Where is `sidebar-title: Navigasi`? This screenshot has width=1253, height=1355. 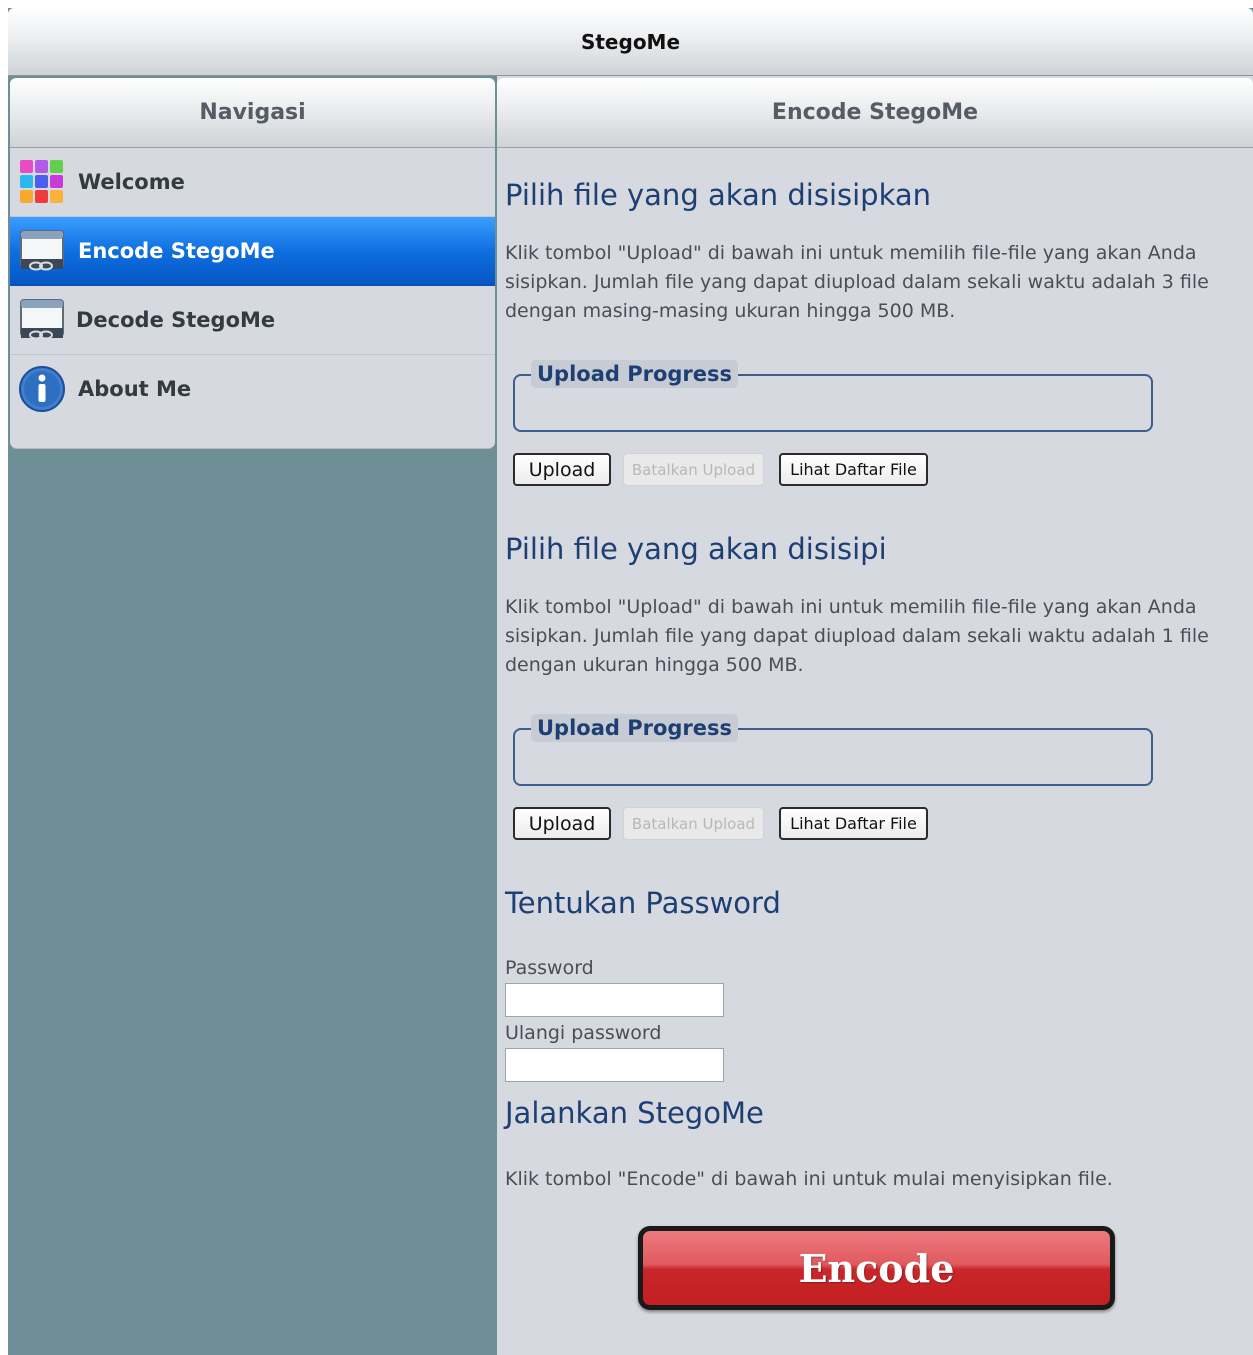 sidebar-title: Navigasi is located at coordinates (252, 112).